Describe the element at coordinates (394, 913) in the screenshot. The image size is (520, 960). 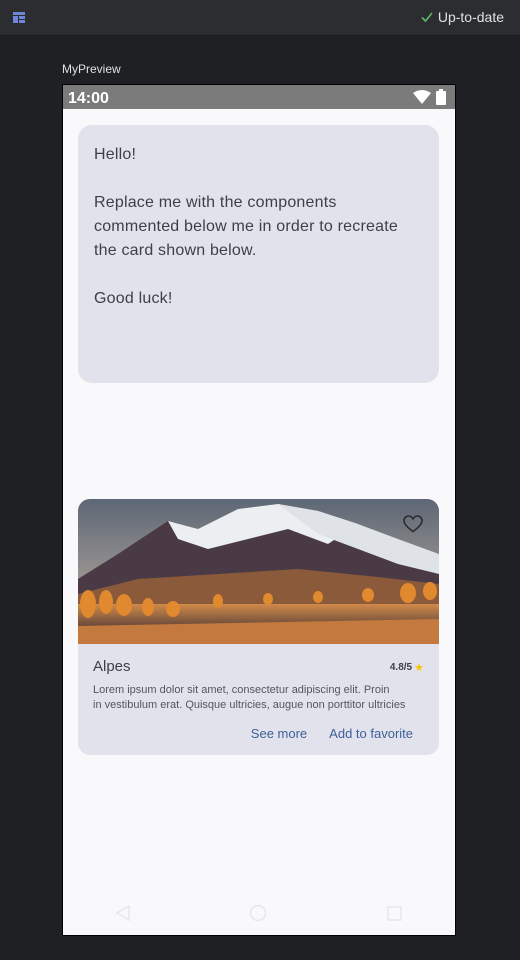
I see `square-recents-icon` at that location.